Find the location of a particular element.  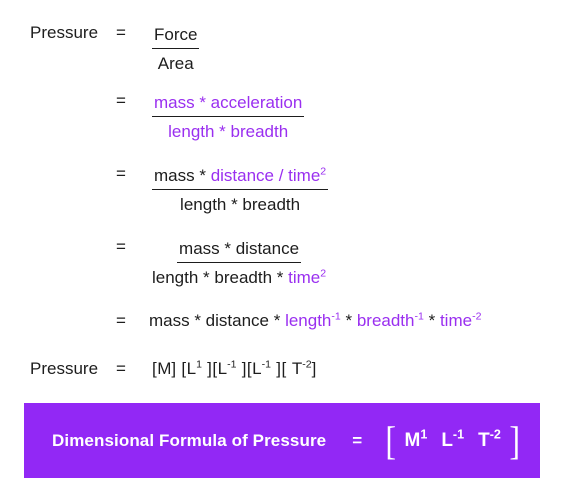

dim-term-4-symbol: L is located at coordinates (257, 368).